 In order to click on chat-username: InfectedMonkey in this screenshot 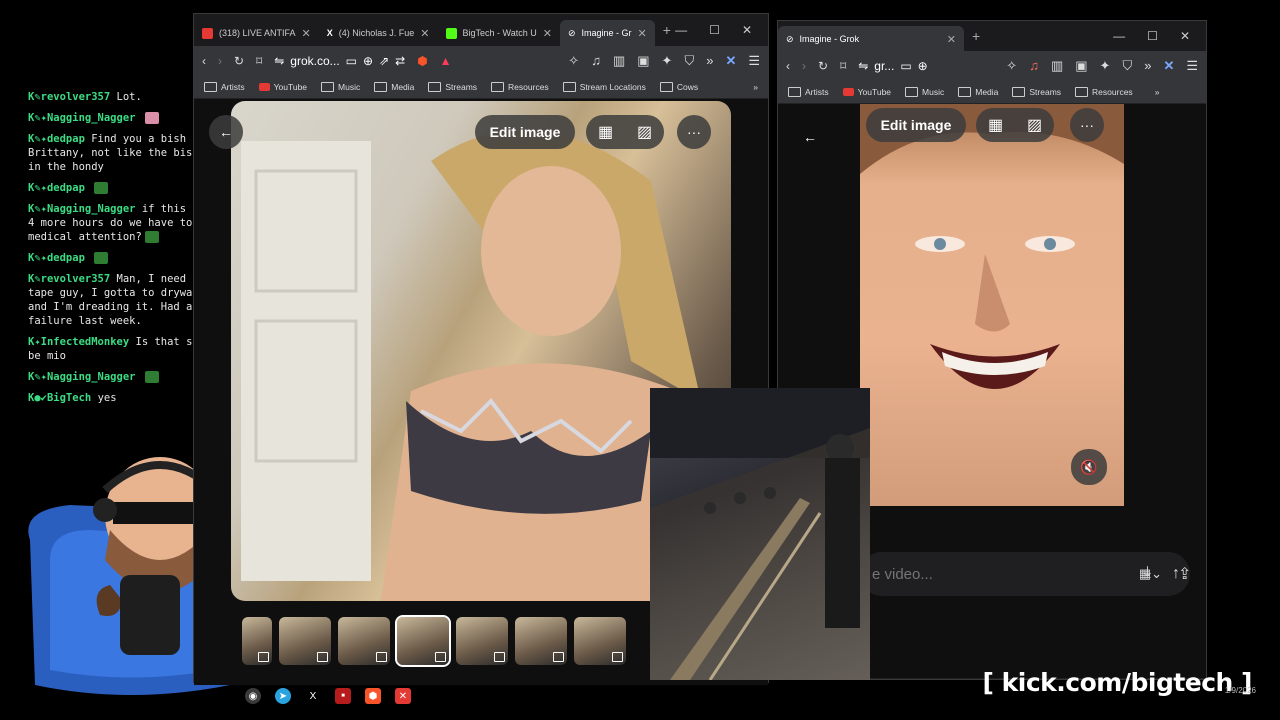, I will do `click(85, 342)`.